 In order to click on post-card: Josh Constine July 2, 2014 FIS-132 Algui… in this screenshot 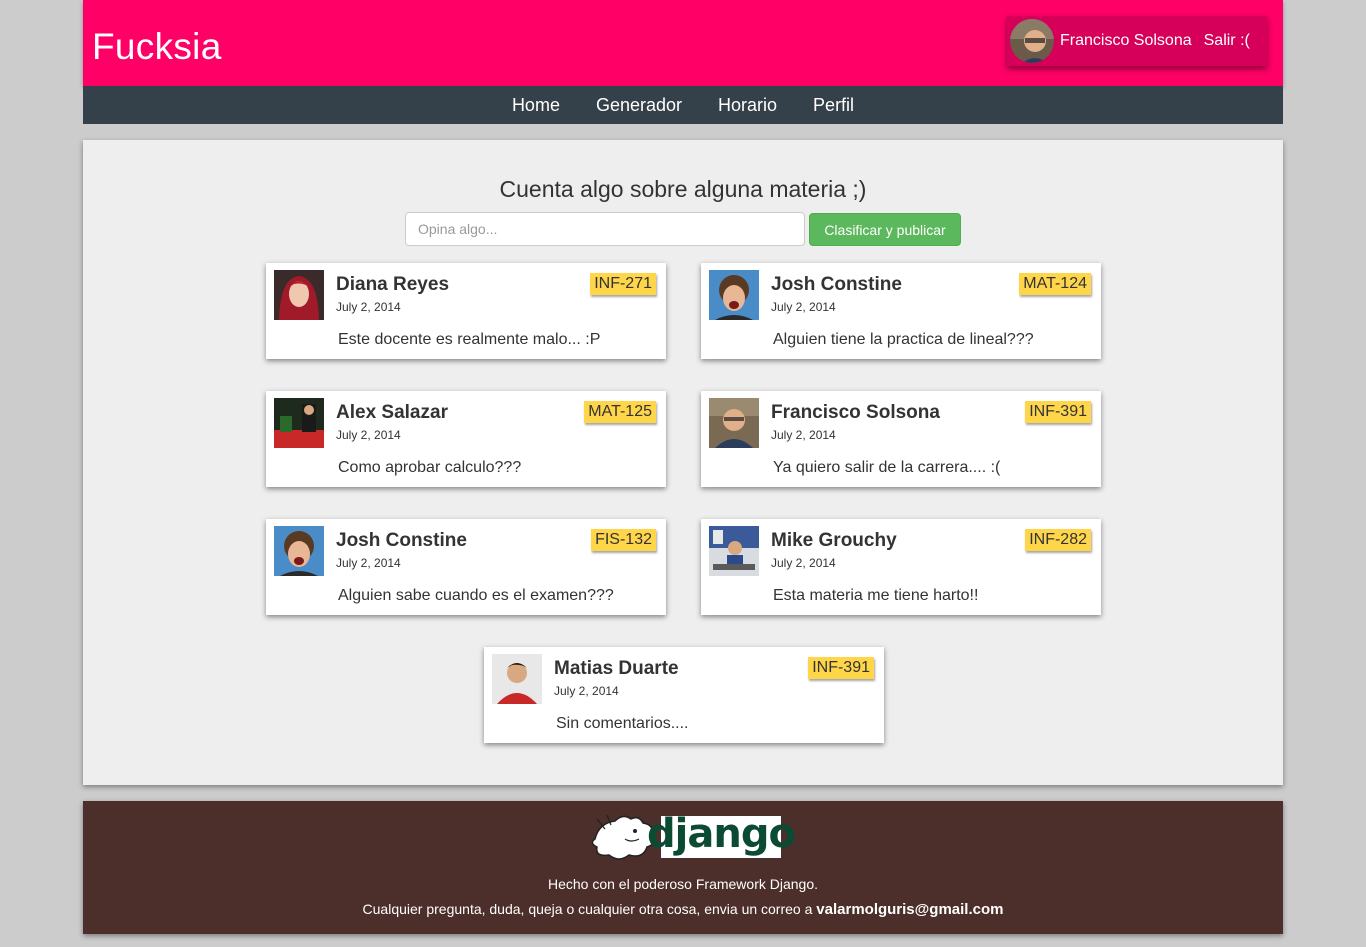, I will do `click(466, 567)`.